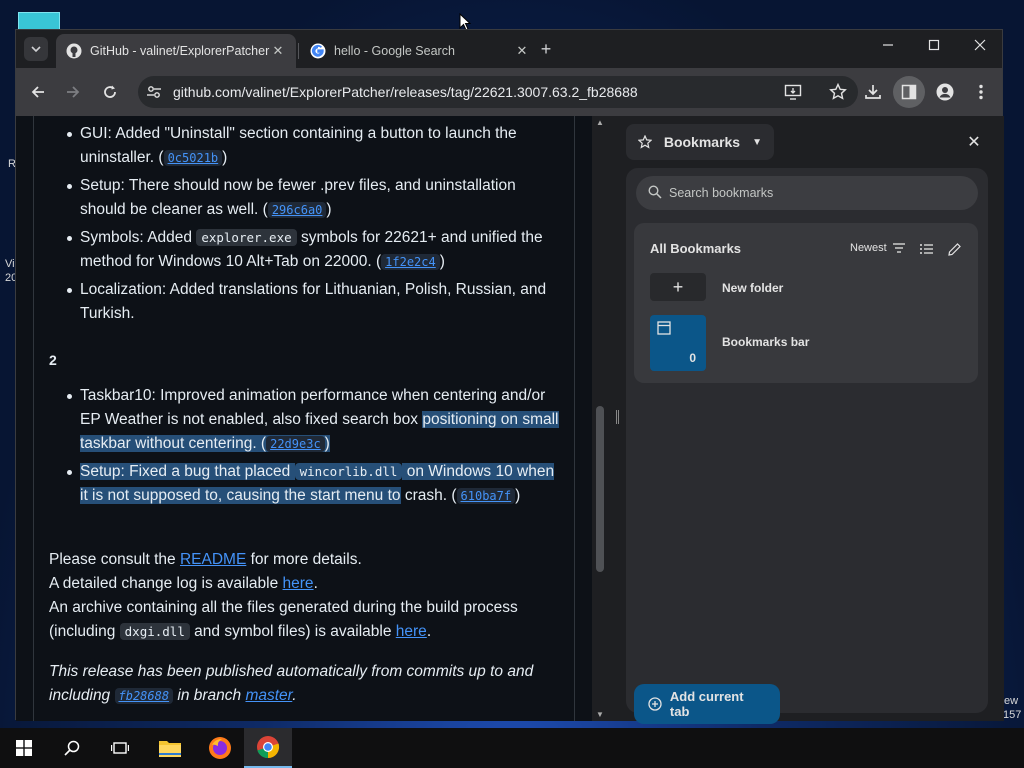  I want to click on tab-search-button, so click(36, 49).